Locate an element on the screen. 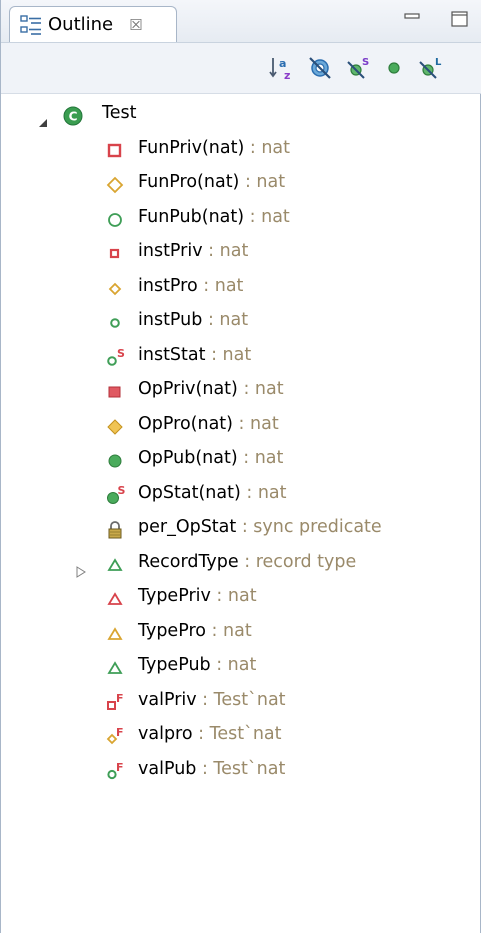 Image resolution: width=481 pixels, height=933 pixels. protected-function-icon is located at coordinates (115, 183).